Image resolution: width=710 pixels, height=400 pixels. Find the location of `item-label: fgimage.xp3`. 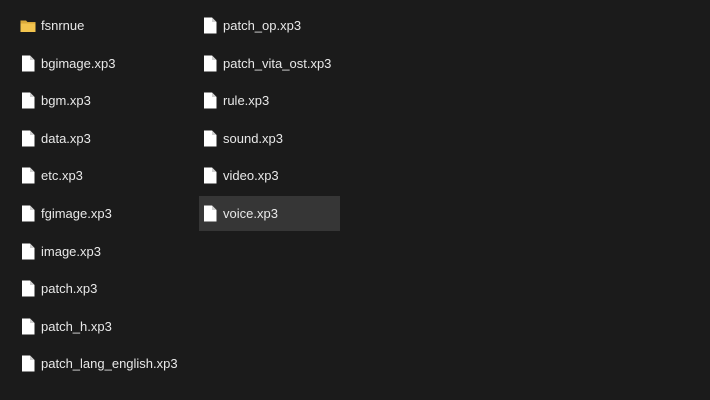

item-label: fgimage.xp3 is located at coordinates (76, 213).